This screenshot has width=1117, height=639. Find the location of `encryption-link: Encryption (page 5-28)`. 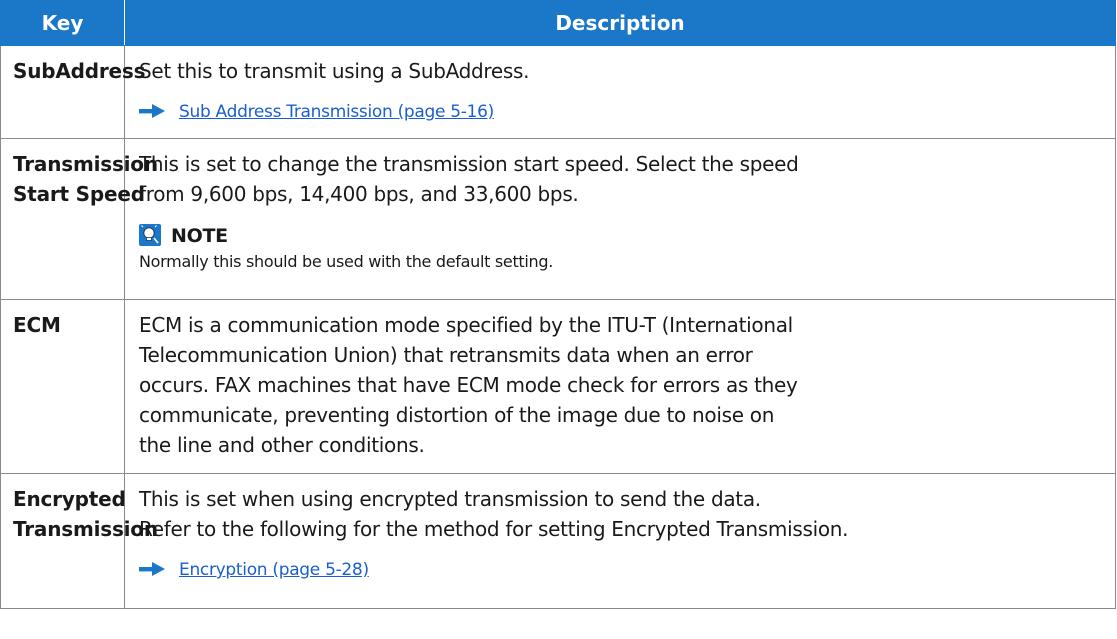

encryption-link: Encryption (page 5-28) is located at coordinates (274, 570).